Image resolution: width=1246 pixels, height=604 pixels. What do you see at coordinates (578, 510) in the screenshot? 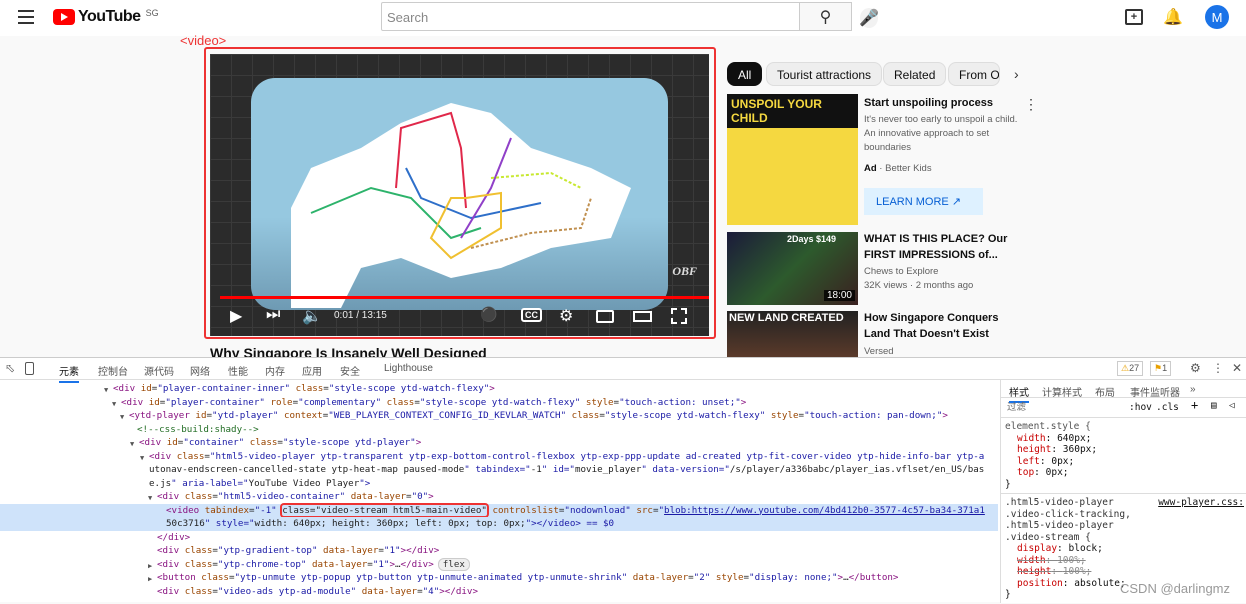
I see `dom-line-text: controlslist="nodownload" src="` at bounding box center [578, 510].